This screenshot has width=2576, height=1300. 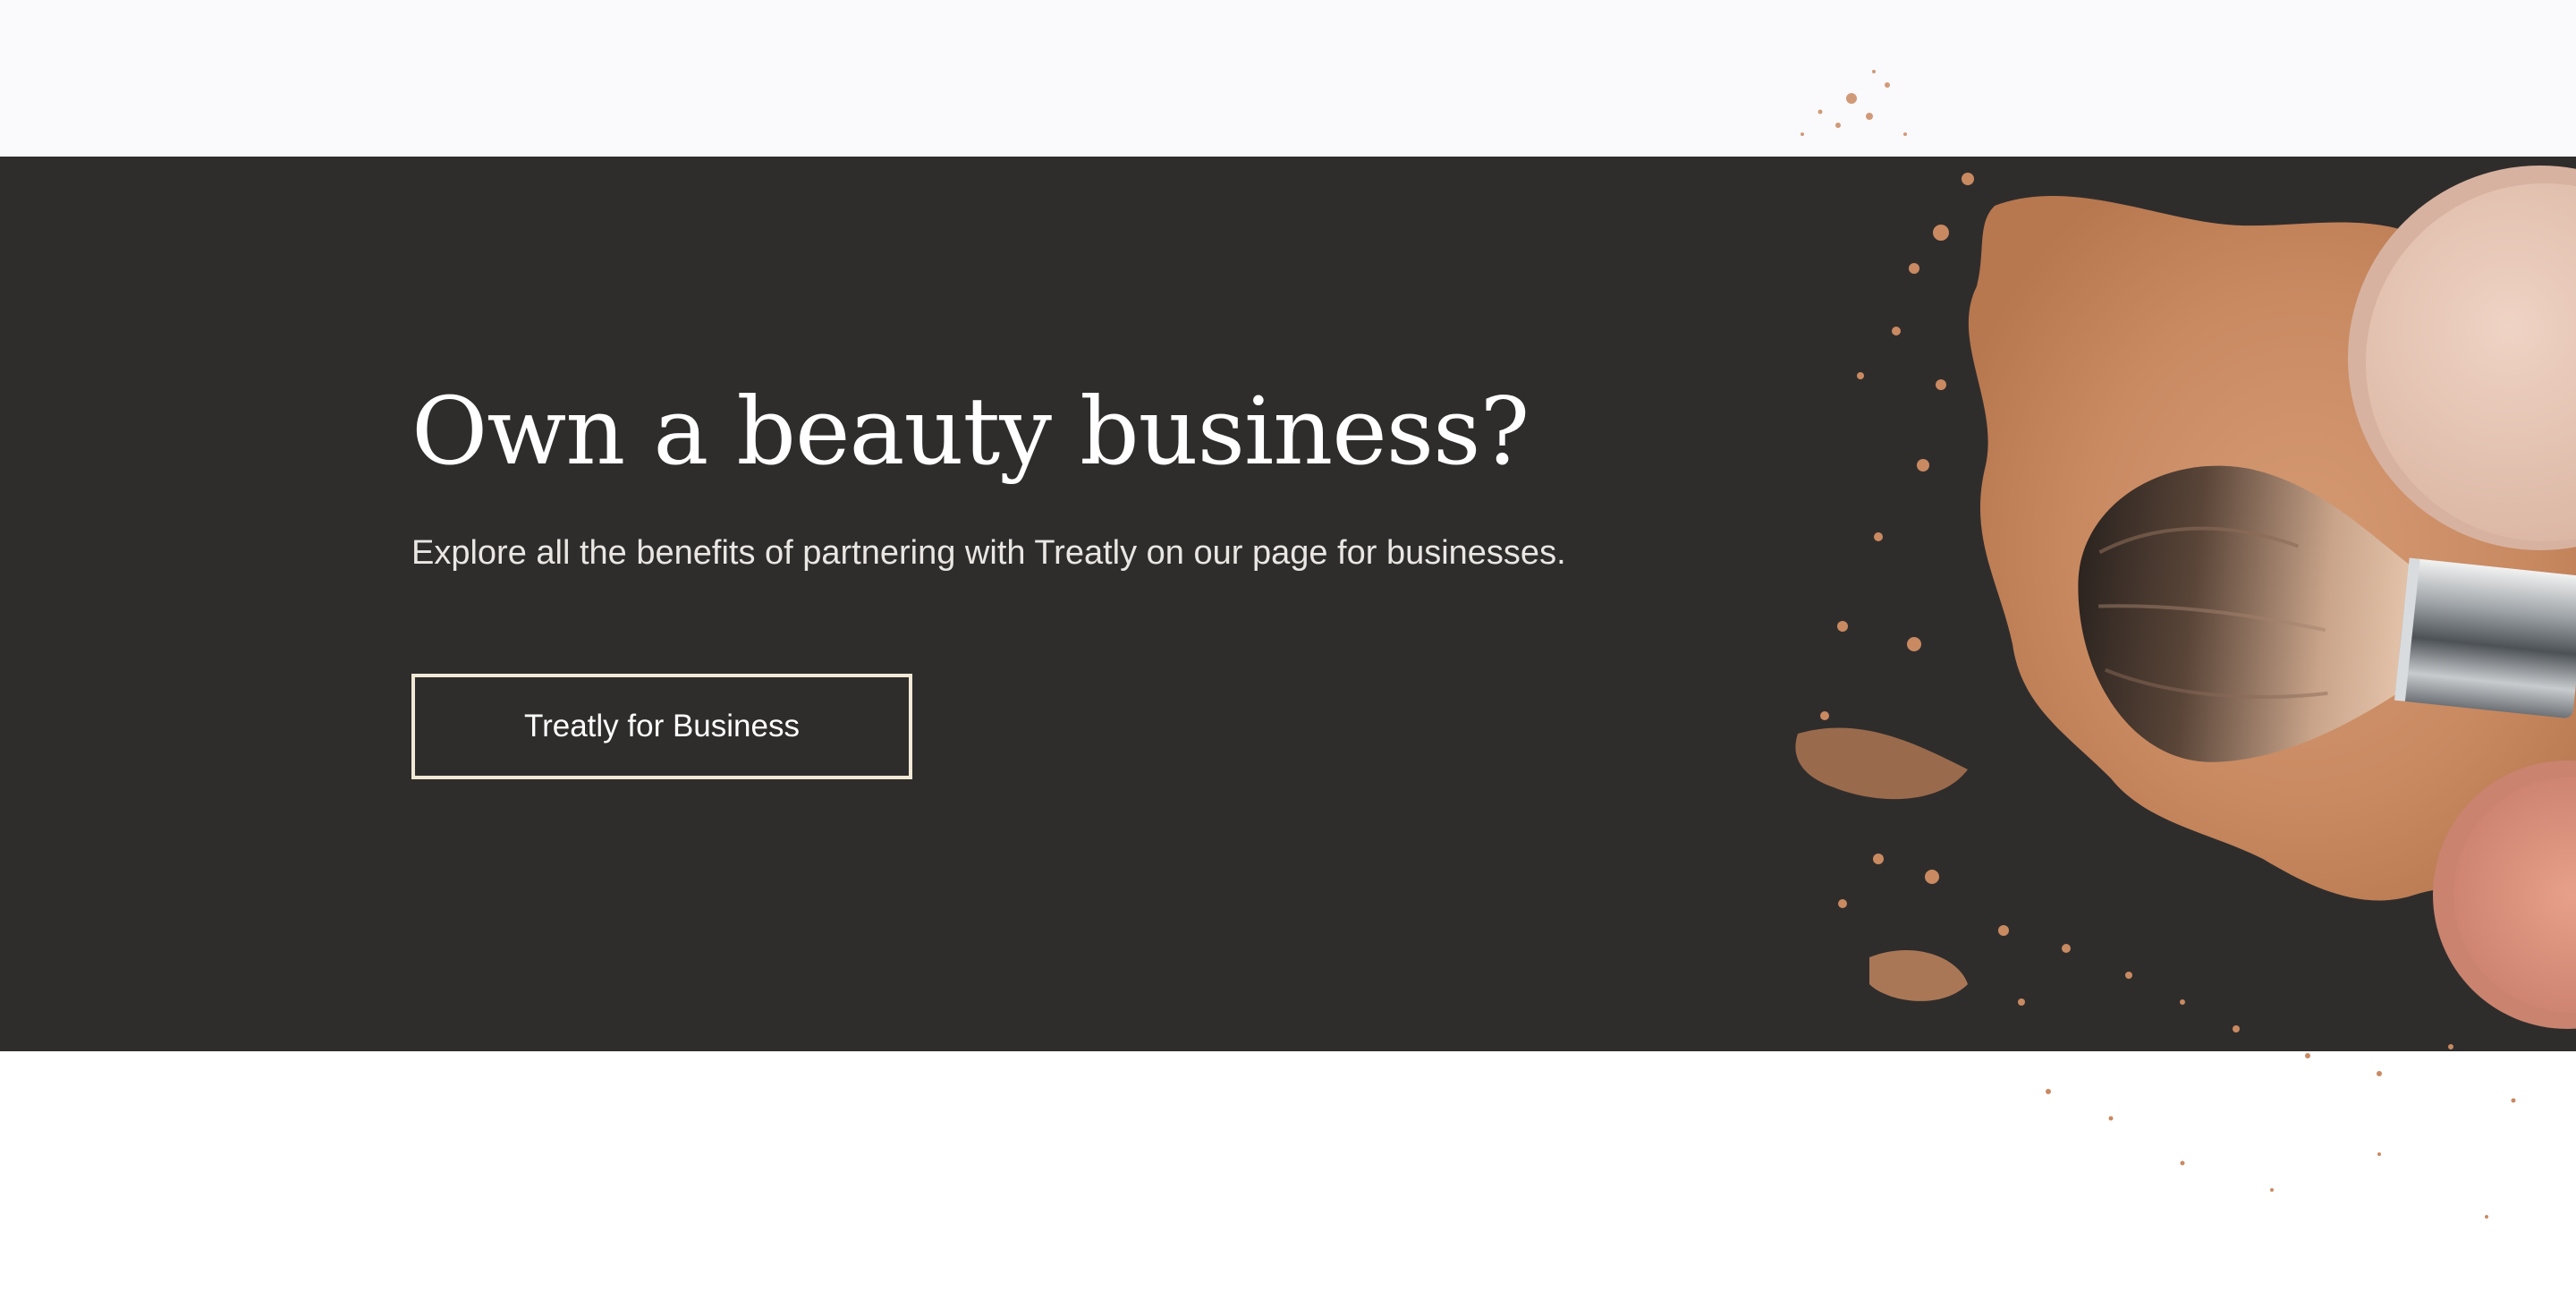 What do you see at coordinates (1288, 78) in the screenshot?
I see `top-strip` at bounding box center [1288, 78].